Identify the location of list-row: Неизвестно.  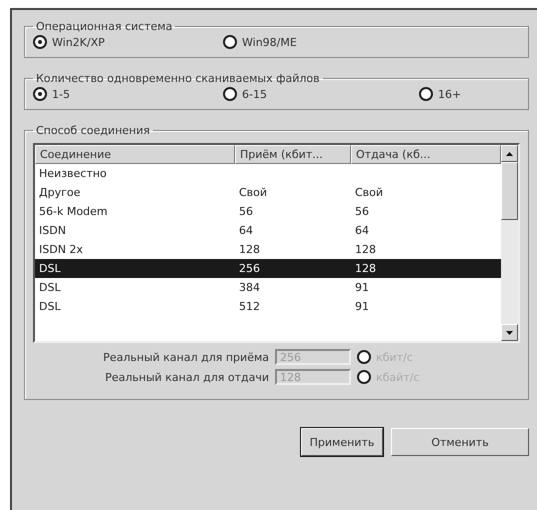
(268, 173).